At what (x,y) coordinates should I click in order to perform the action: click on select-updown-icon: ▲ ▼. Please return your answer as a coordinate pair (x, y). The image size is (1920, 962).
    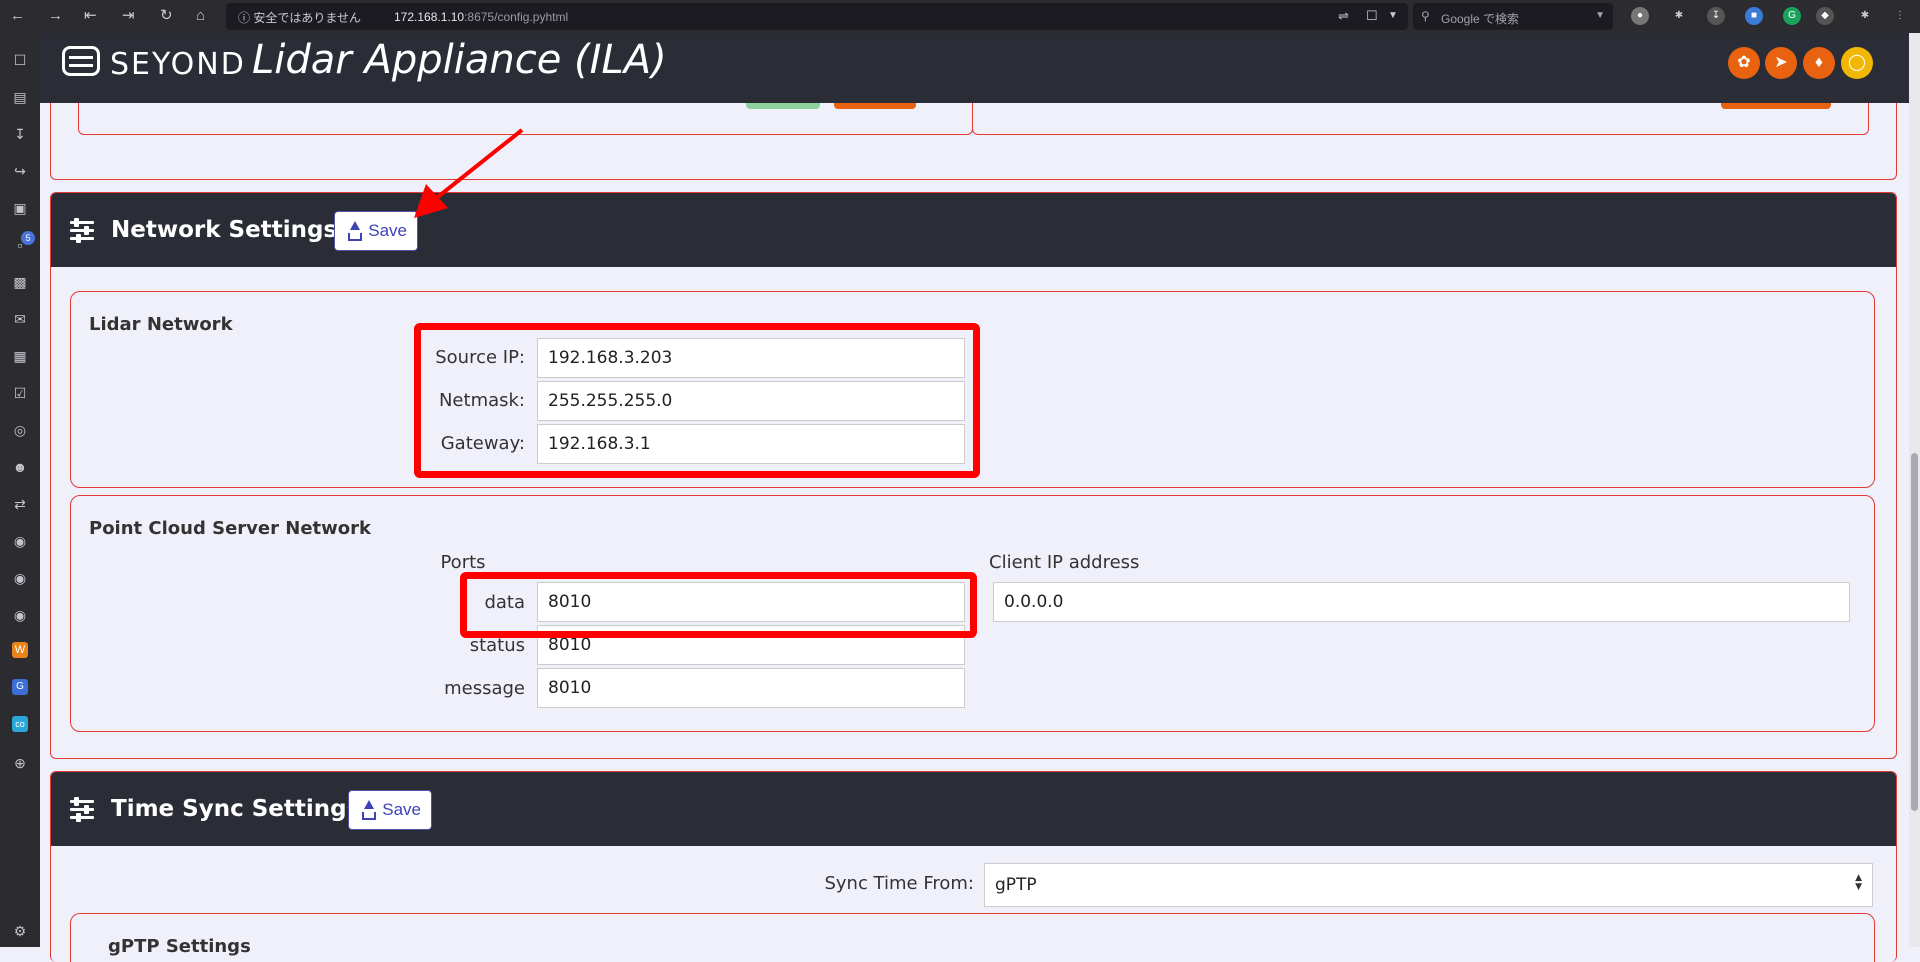
    Looking at the image, I should click on (1858, 882).